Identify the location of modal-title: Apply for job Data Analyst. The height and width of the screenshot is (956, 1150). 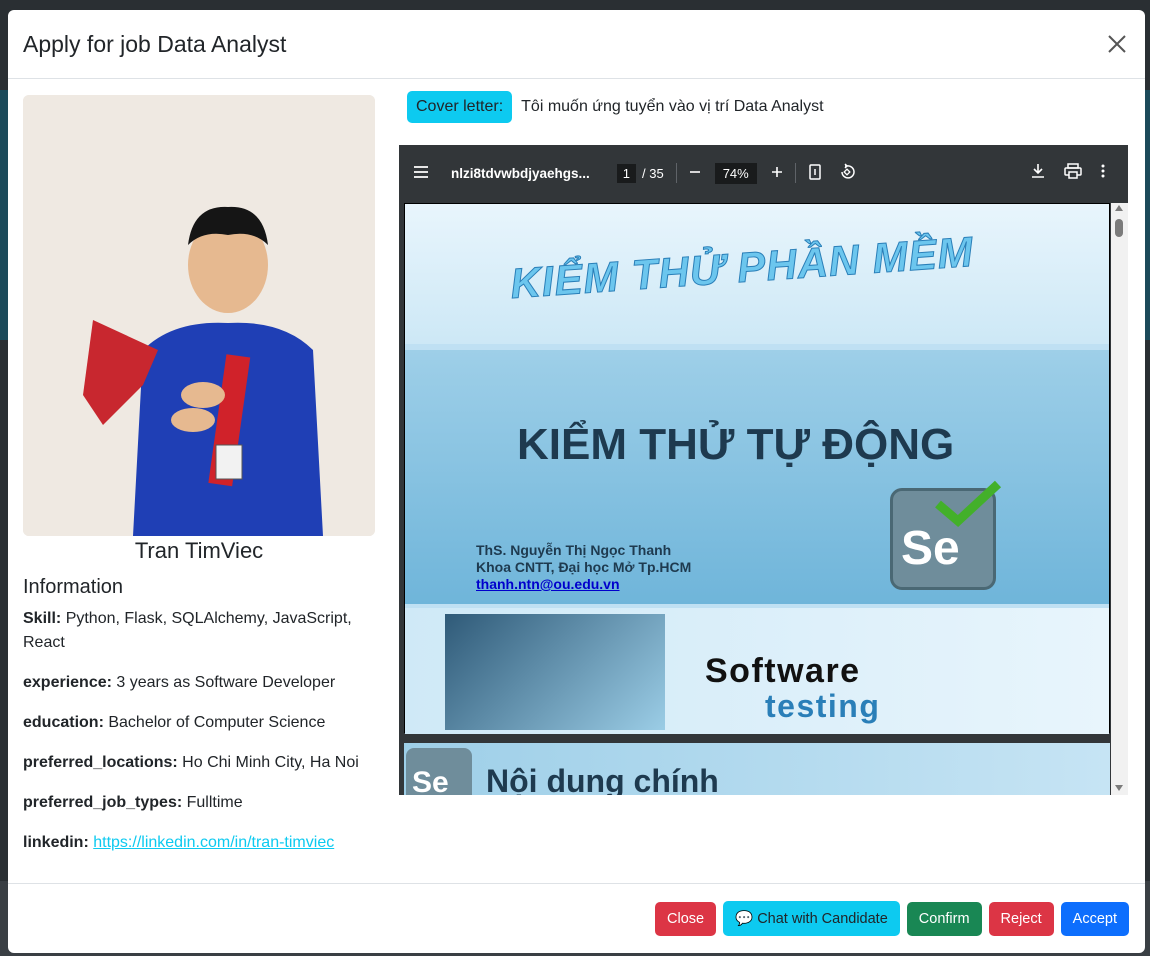
(155, 43).